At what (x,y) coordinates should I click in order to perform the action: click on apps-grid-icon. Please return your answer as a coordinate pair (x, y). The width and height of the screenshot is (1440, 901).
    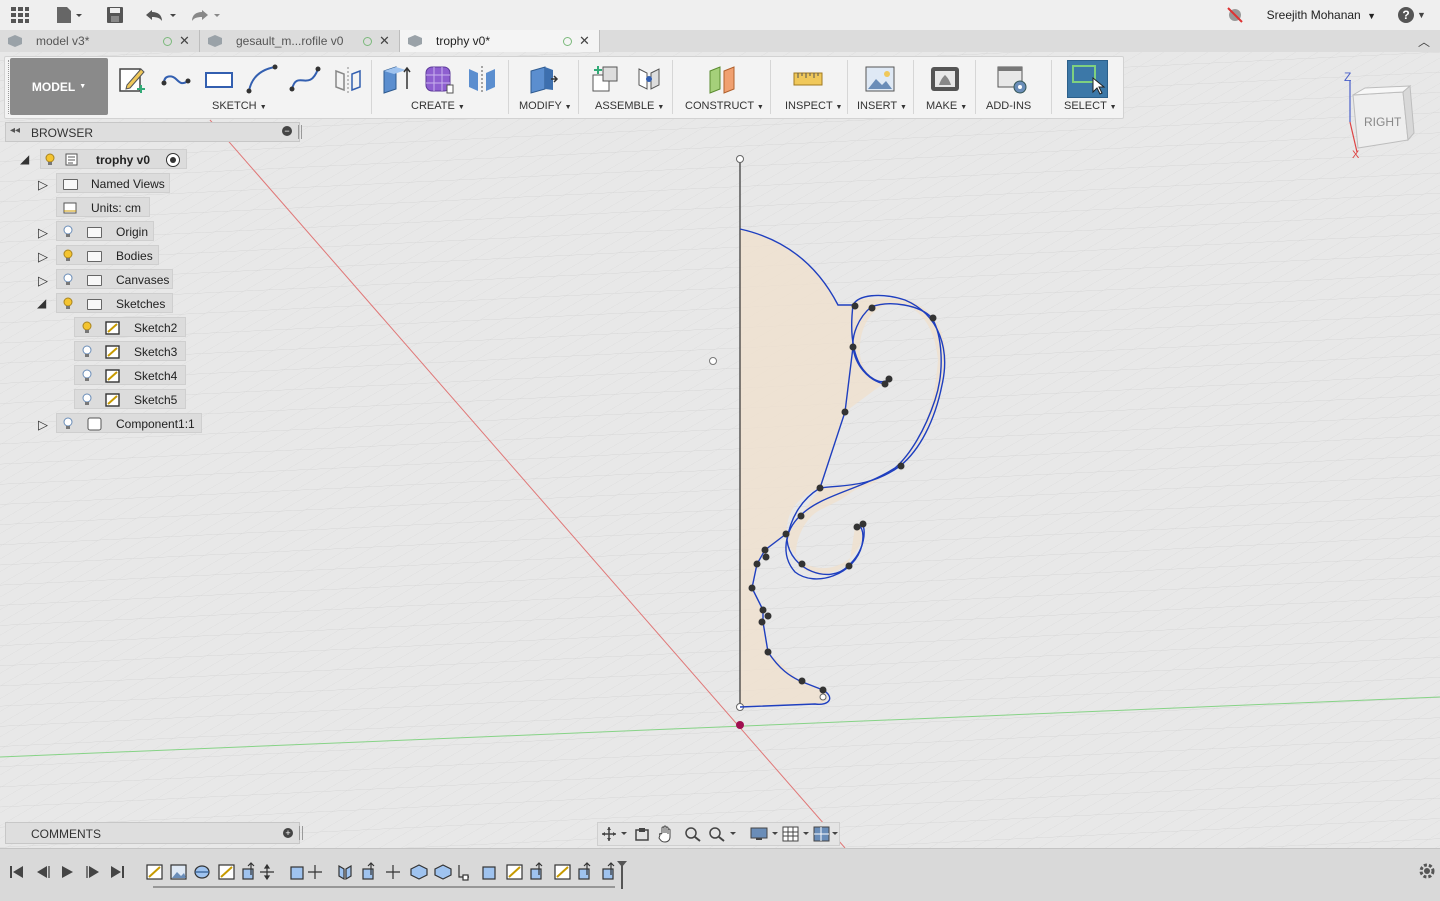
    Looking at the image, I should click on (20, 15).